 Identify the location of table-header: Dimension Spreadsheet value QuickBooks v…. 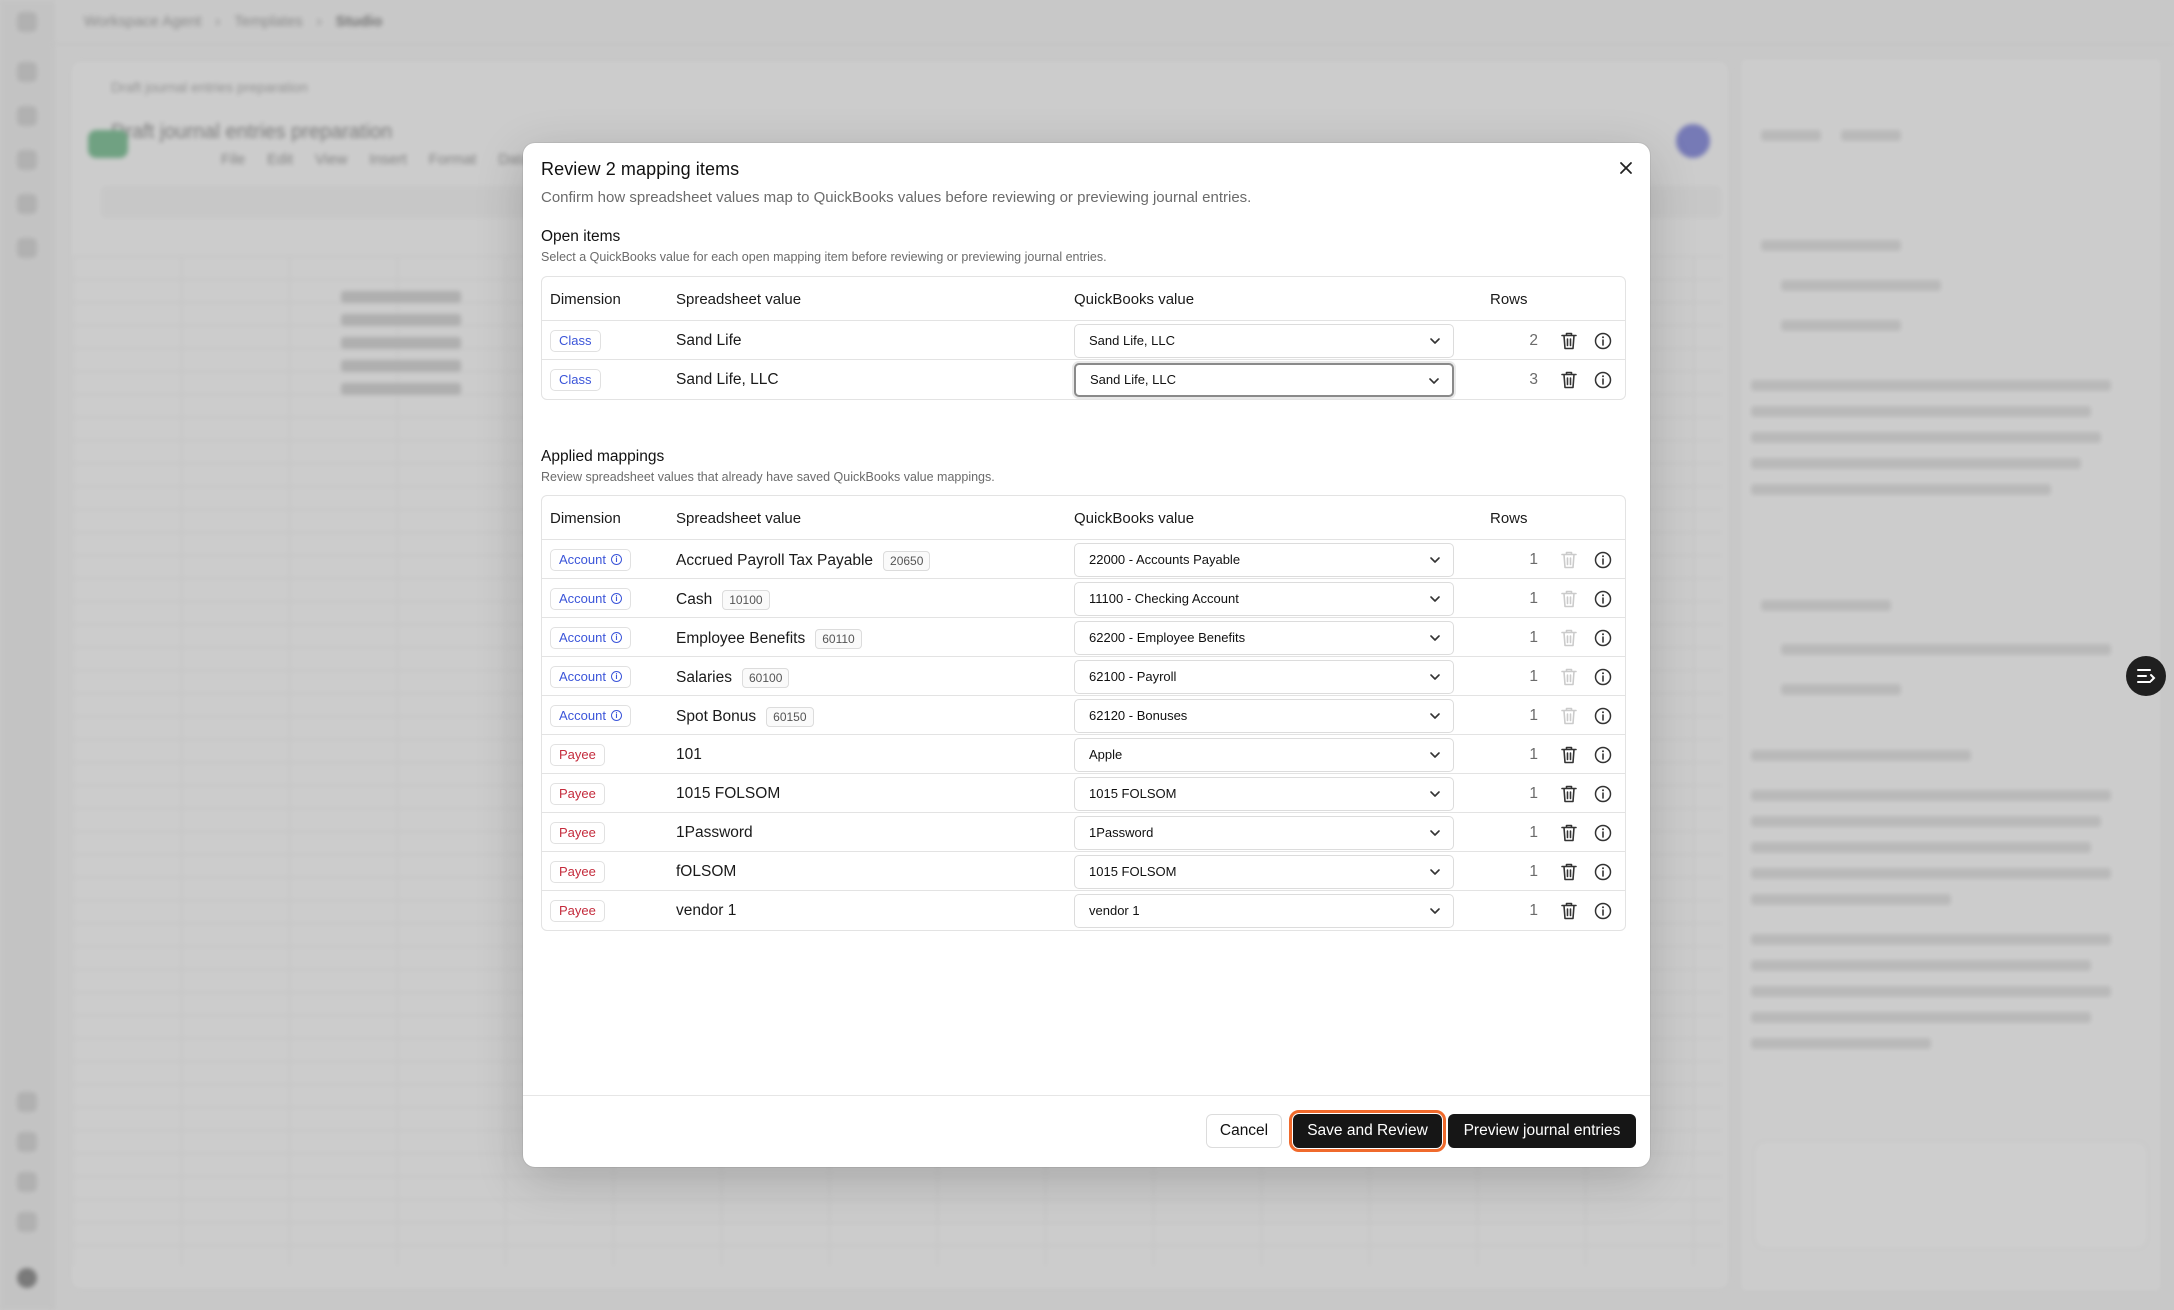
(1083, 299).